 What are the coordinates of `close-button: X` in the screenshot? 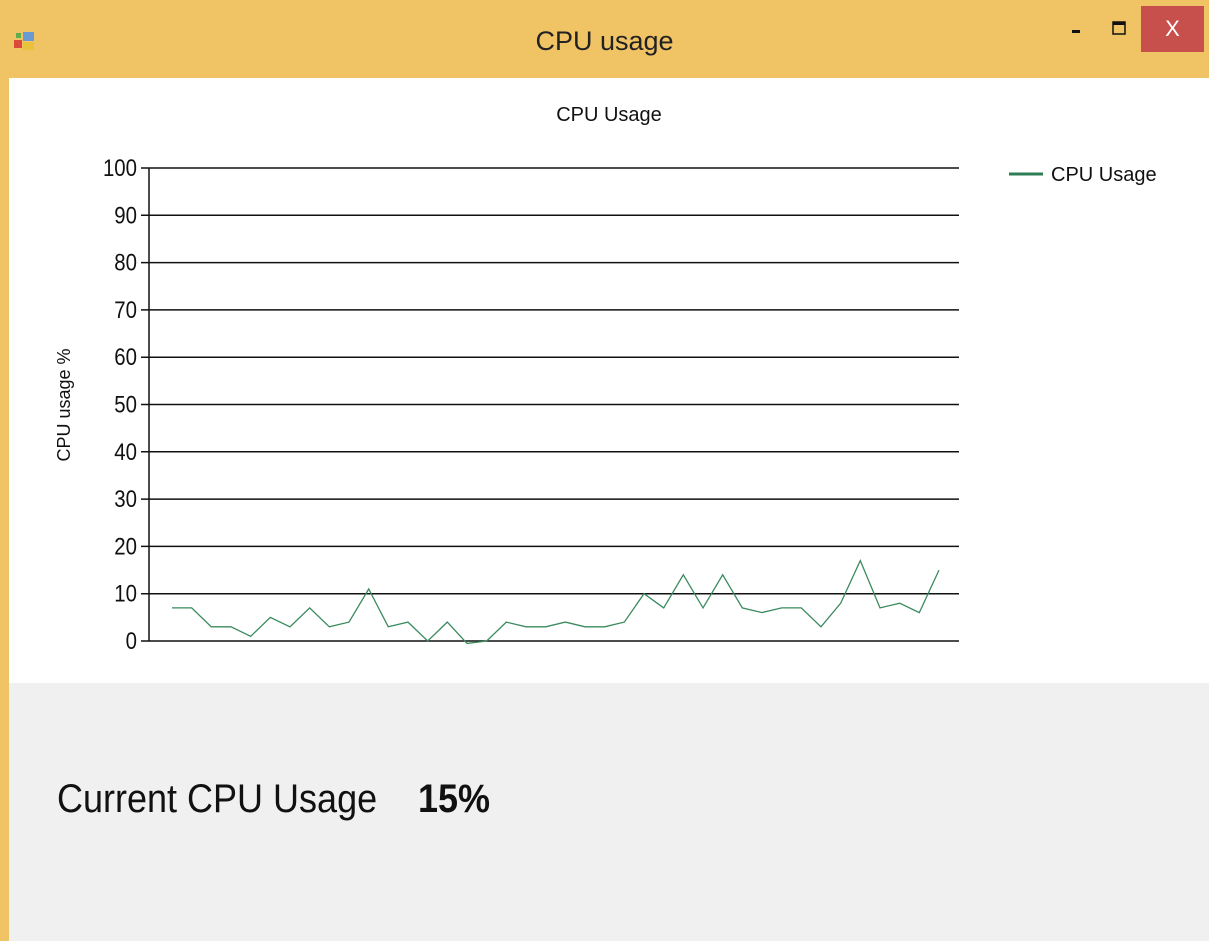 It's located at (1172, 29).